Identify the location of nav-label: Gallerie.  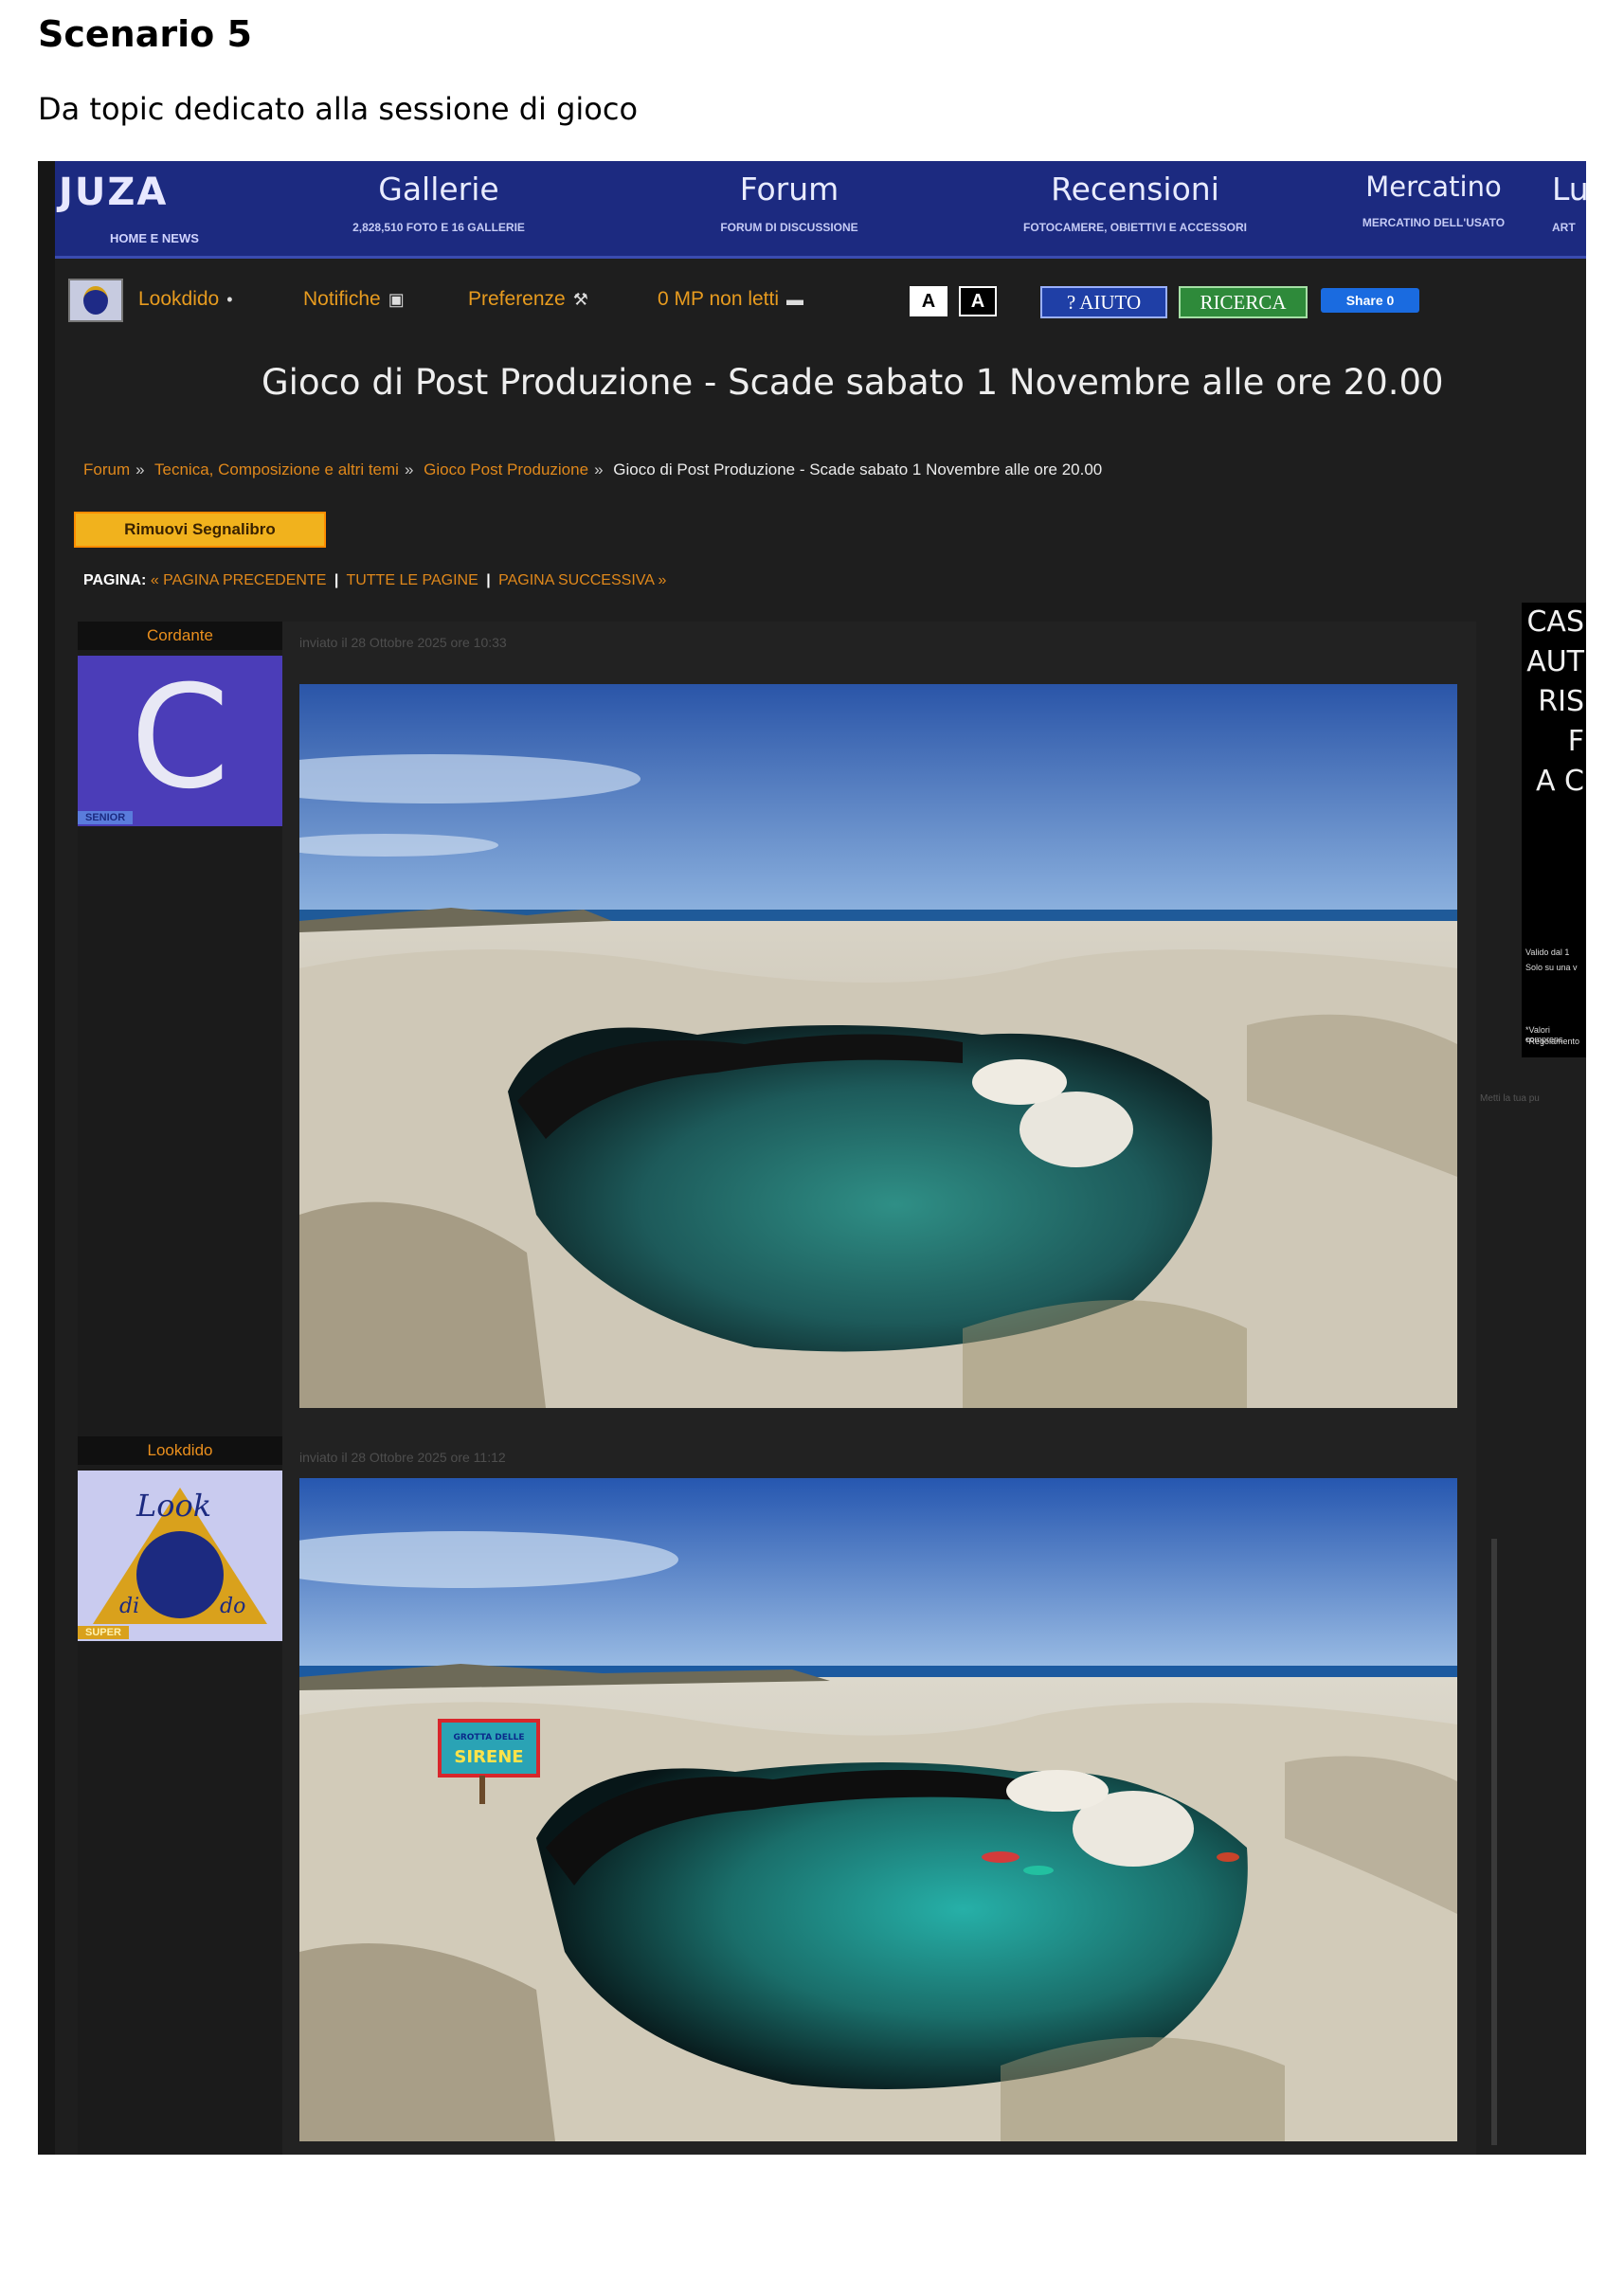
(438, 189).